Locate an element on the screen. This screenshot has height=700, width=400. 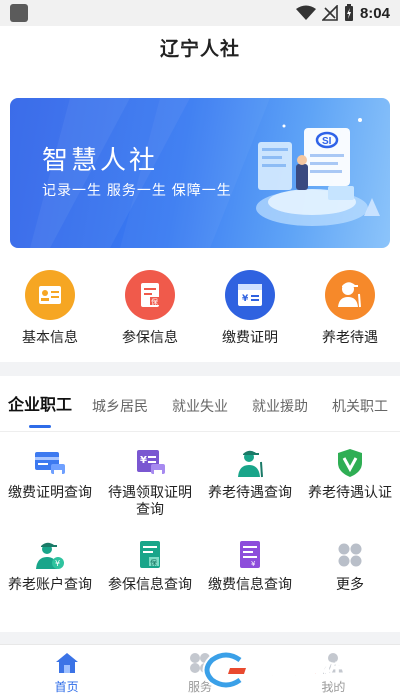
status-time: 8:04 is located at coordinates (374, 13).